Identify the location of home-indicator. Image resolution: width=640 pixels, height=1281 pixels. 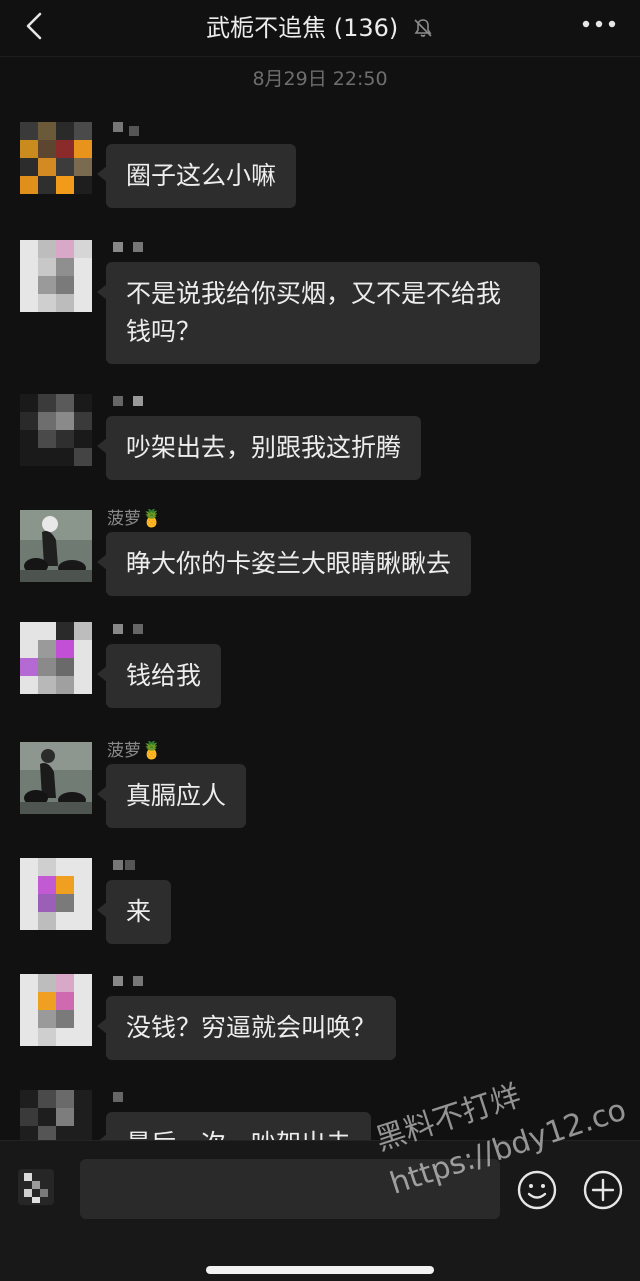
(320, 1270).